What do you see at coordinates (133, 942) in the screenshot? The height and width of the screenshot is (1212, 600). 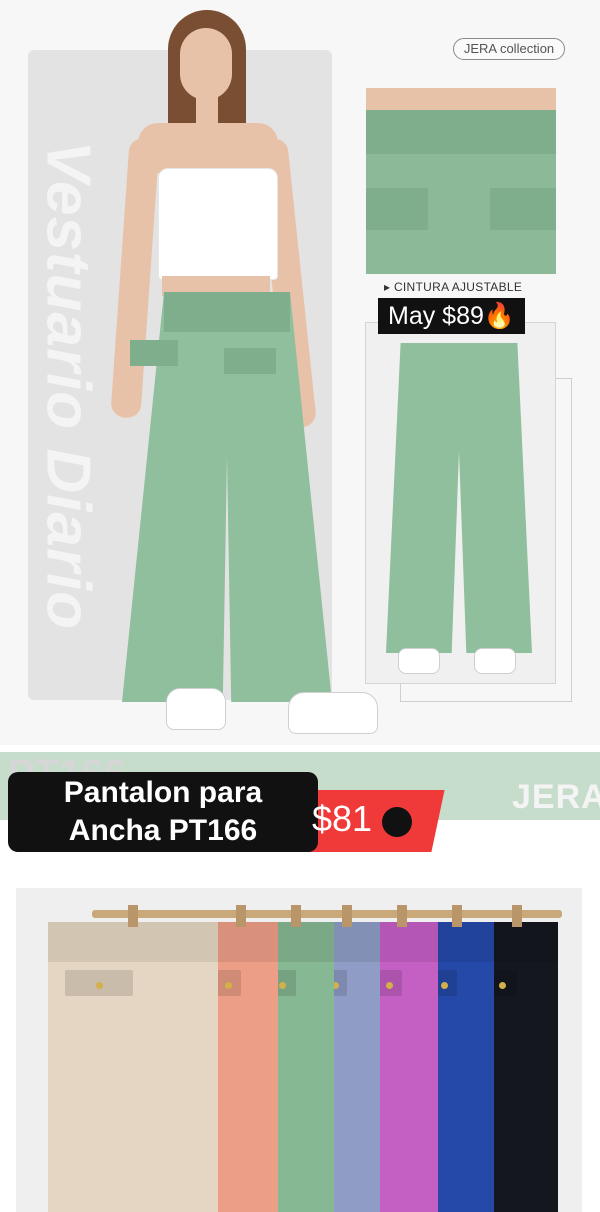 I see `waistband` at bounding box center [133, 942].